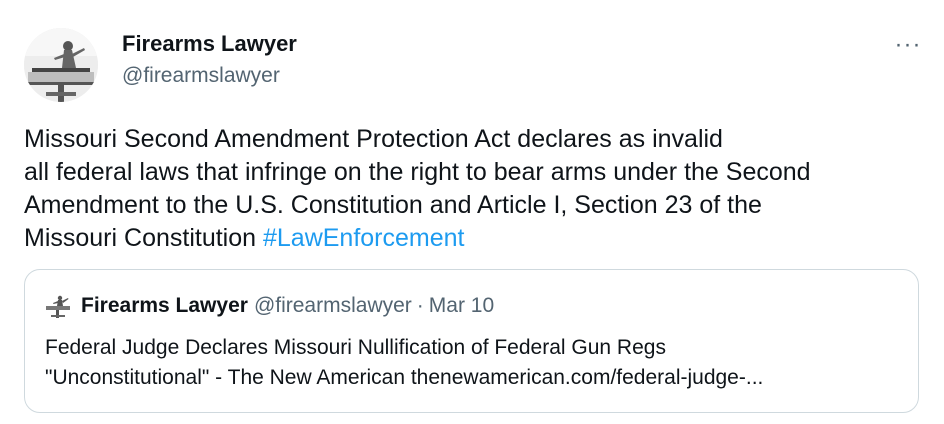 The height and width of the screenshot is (424, 944). I want to click on avatar-image, so click(61, 65).